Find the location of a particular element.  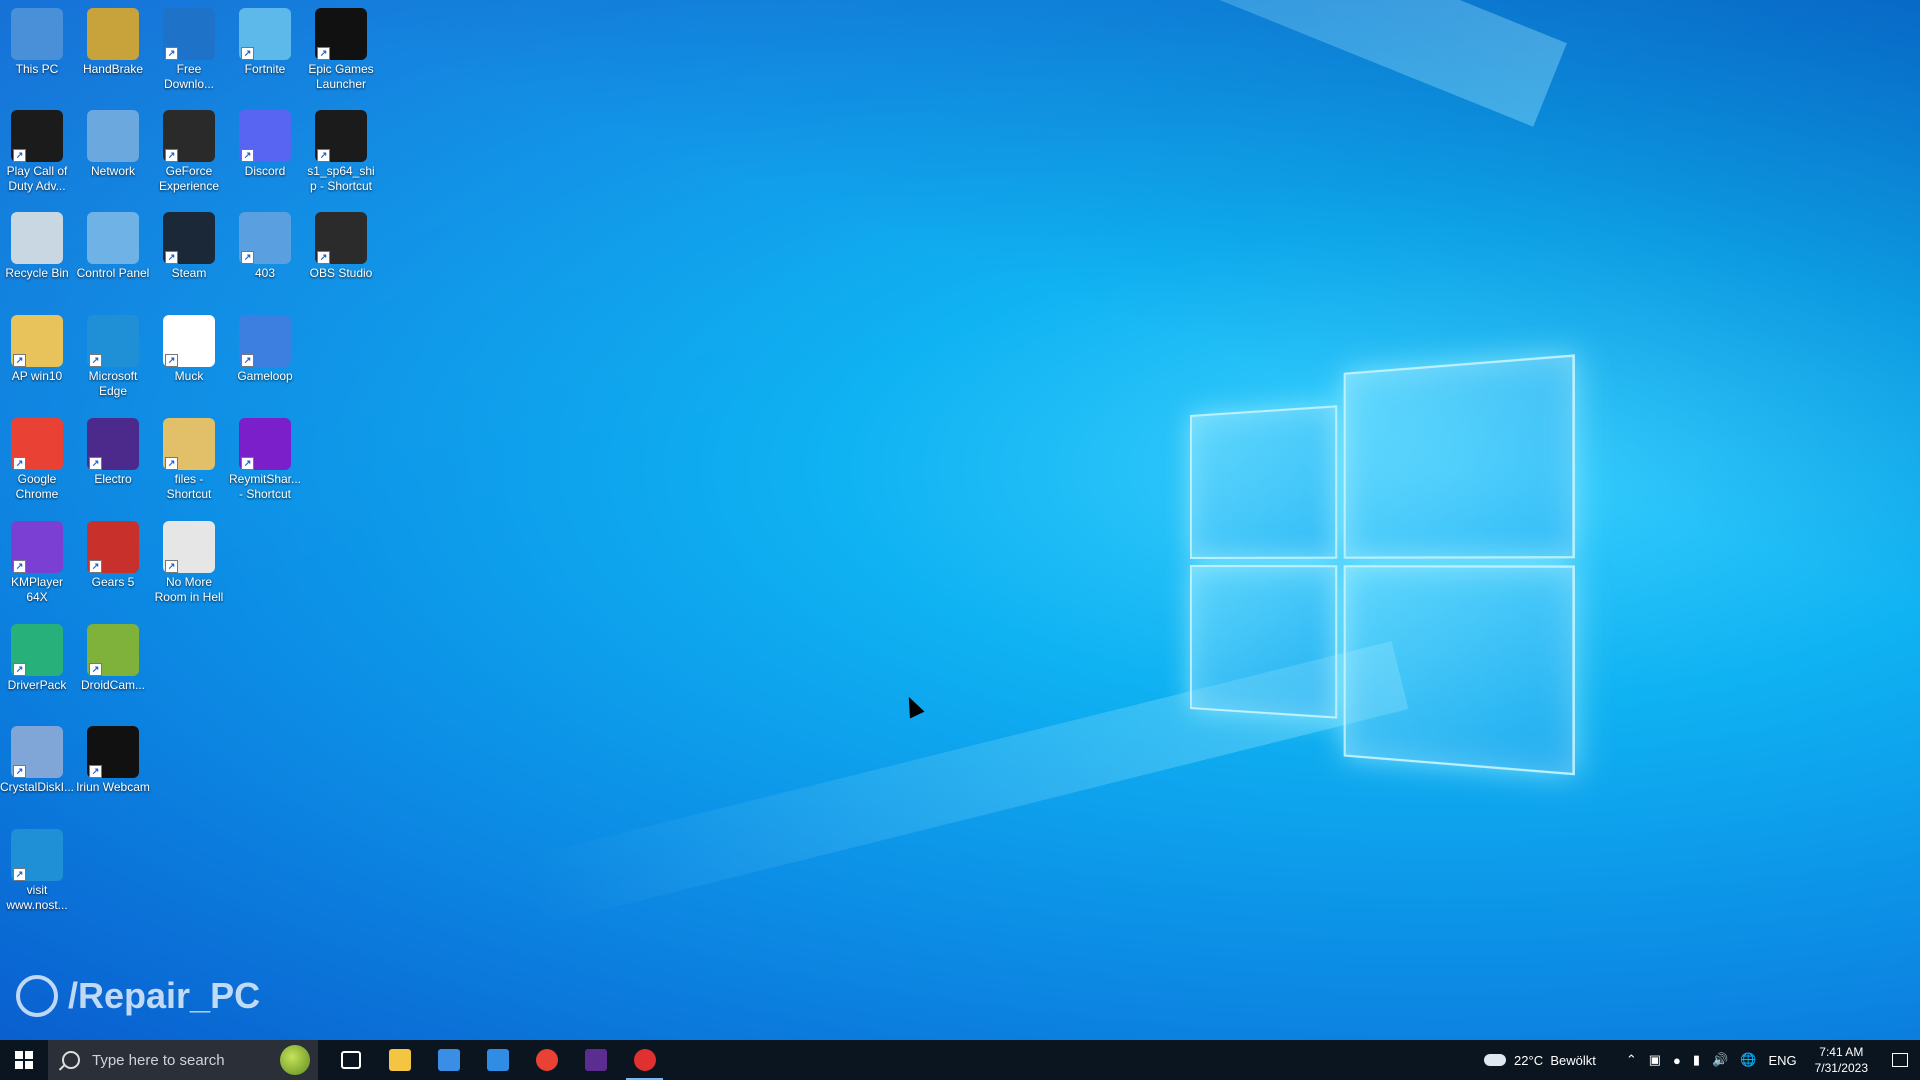

desktop-icon: ↗ OBS Studio is located at coordinates (341, 246).